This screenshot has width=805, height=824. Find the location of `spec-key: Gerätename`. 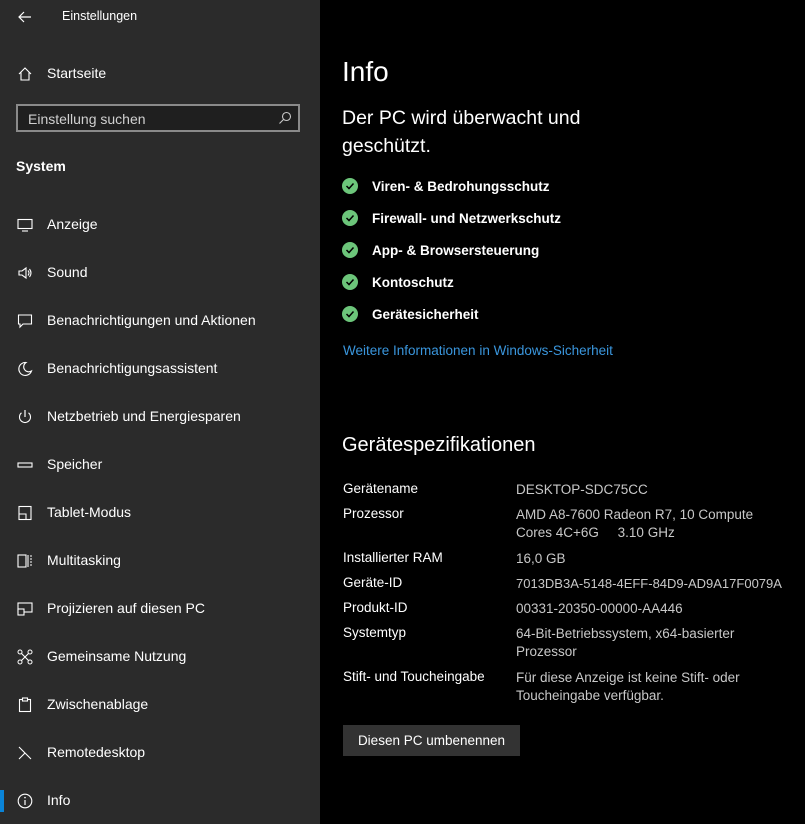

spec-key: Gerätename is located at coordinates (381, 488).